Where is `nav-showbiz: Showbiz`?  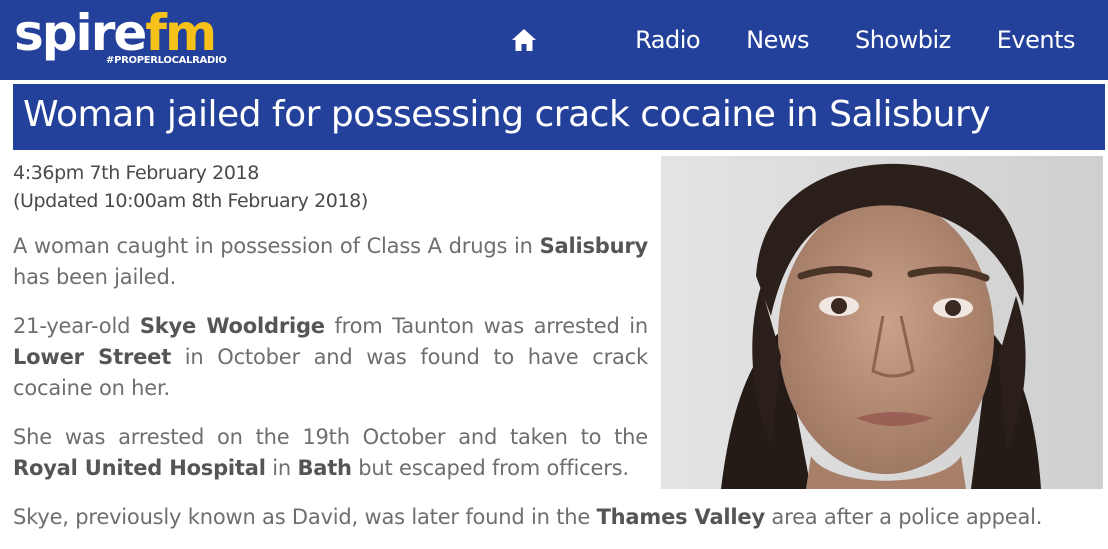 nav-showbiz: Showbiz is located at coordinates (903, 40).